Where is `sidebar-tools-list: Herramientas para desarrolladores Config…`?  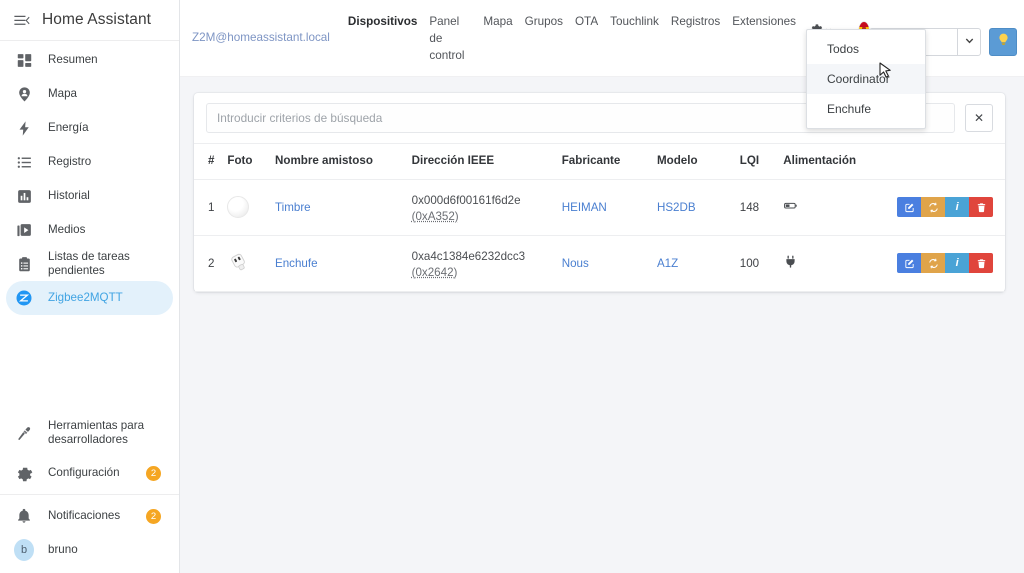 sidebar-tools-list: Herramientas para desarrolladores Config… is located at coordinates (89, 450).